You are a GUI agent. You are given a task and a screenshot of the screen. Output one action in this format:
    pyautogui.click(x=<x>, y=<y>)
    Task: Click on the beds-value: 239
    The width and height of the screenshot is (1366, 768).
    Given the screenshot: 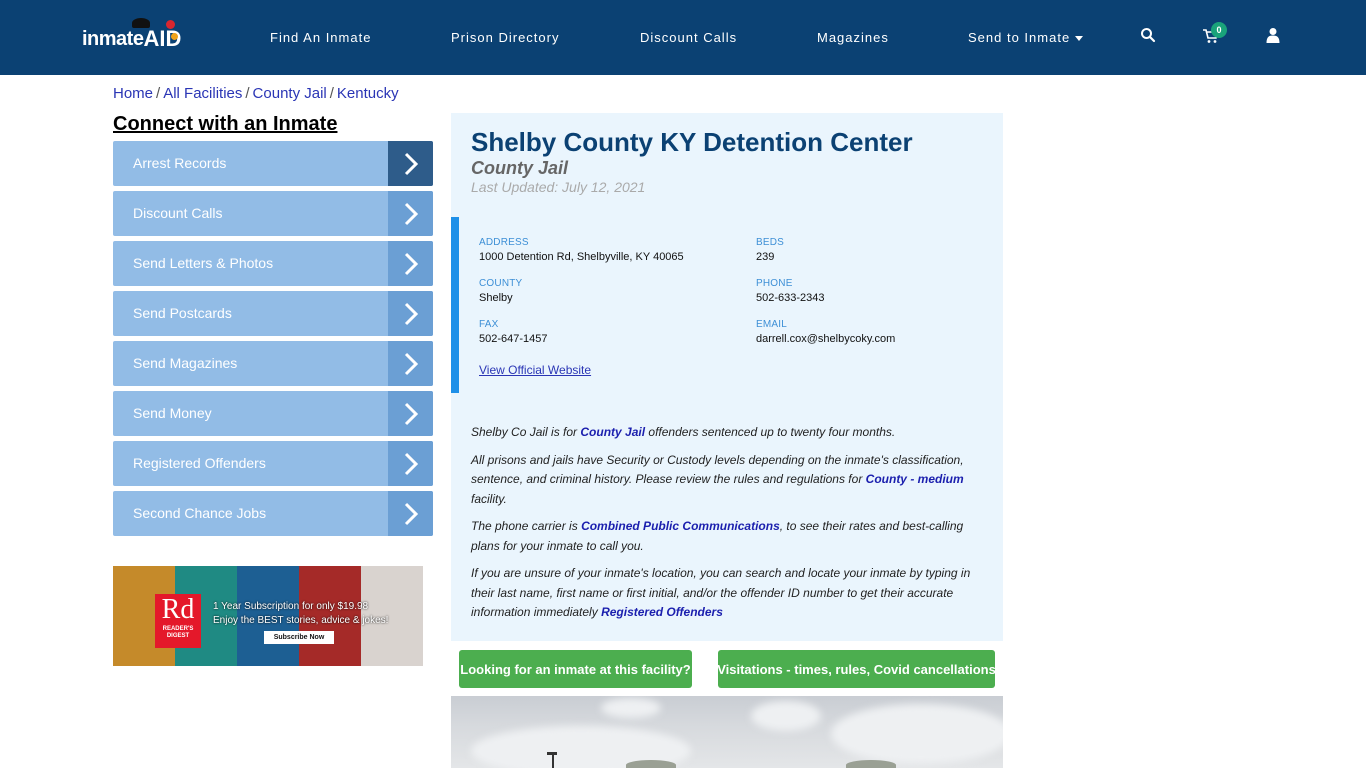 What is the action you would take?
    pyautogui.click(x=765, y=257)
    